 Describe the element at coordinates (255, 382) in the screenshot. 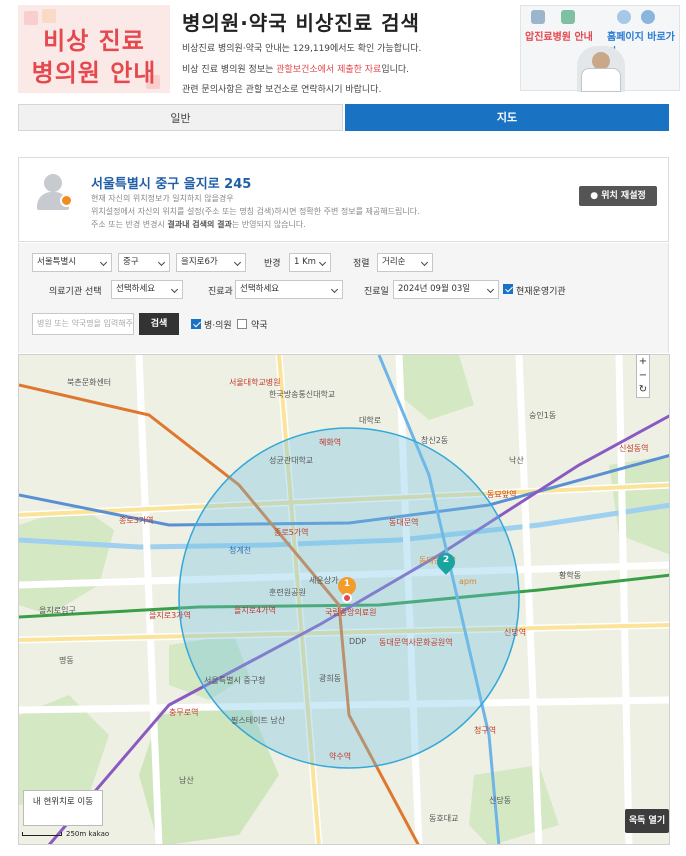

I see `map-label: 서울대학교병원` at that location.